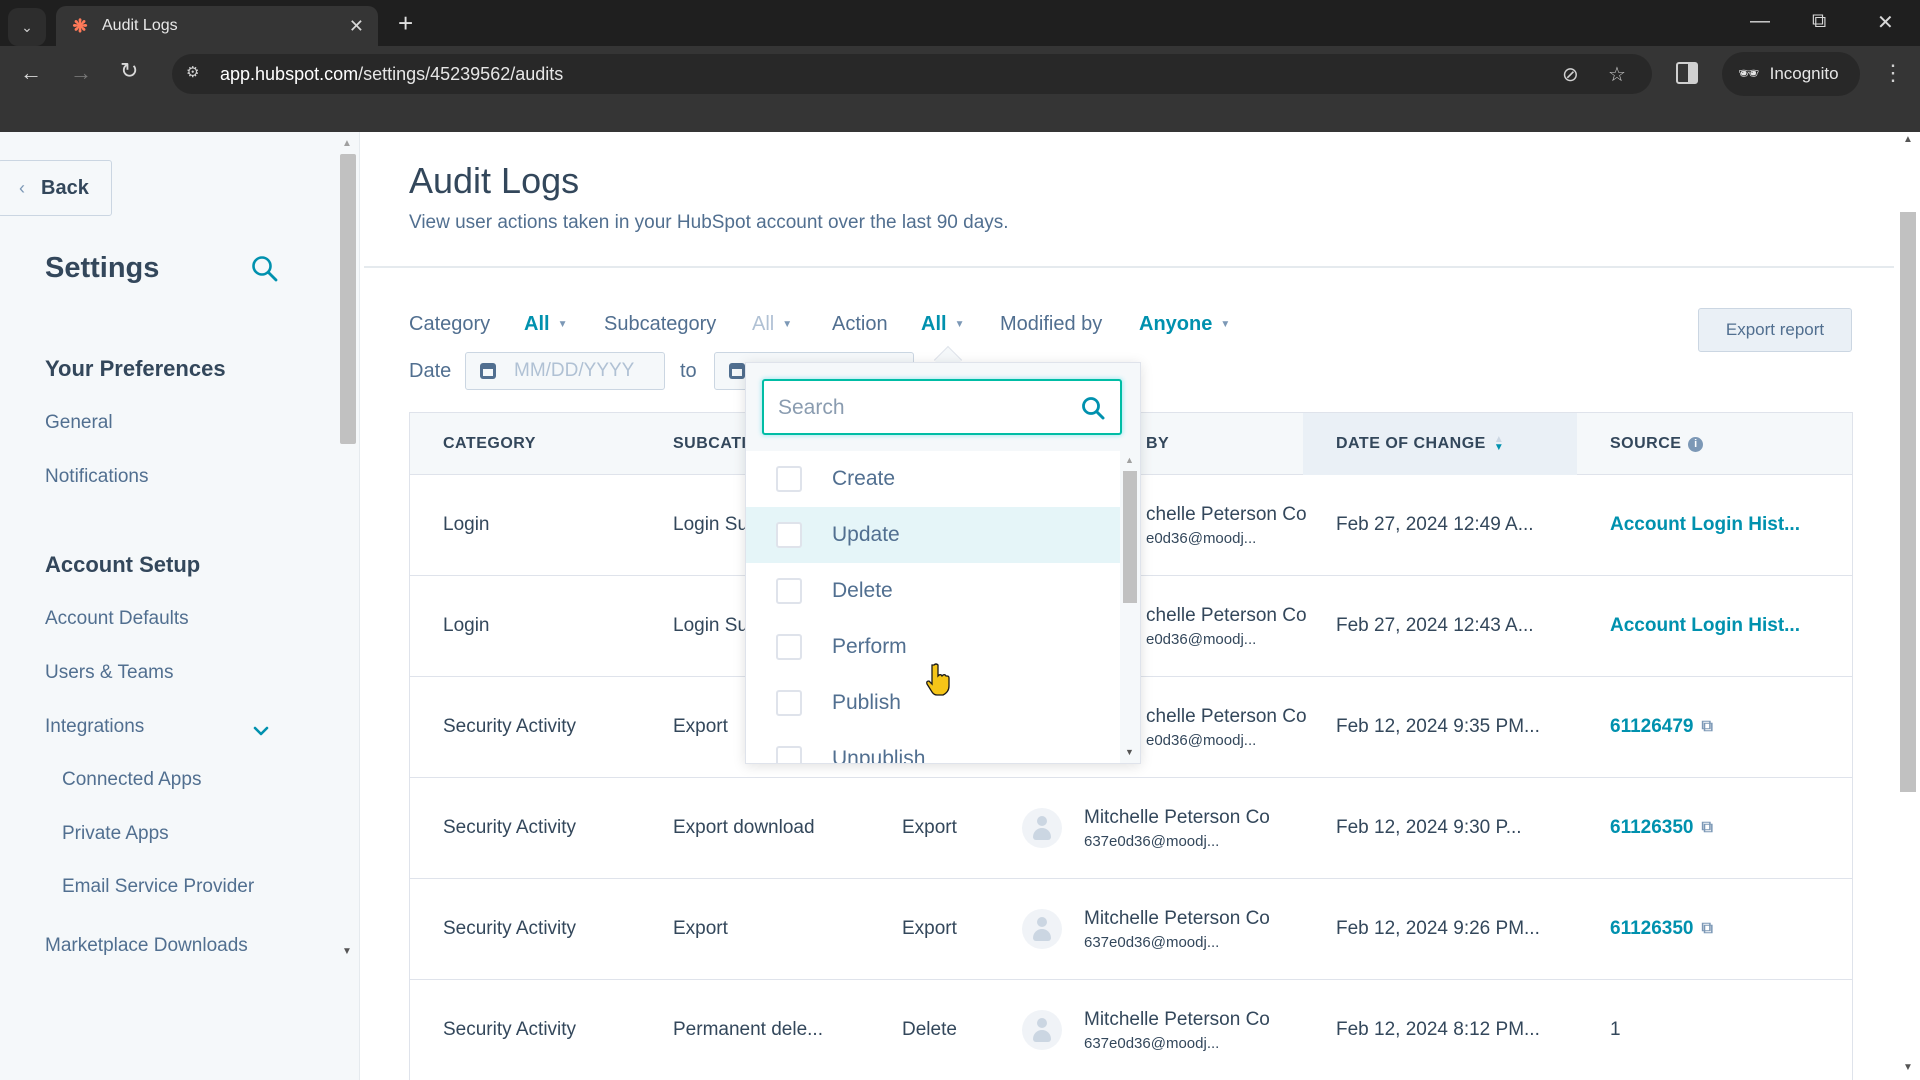 Image resolution: width=1920 pixels, height=1080 pixels. Describe the element at coordinates (942, 324) in the screenshot. I see `action-filter-dropdown: All ▼` at that location.